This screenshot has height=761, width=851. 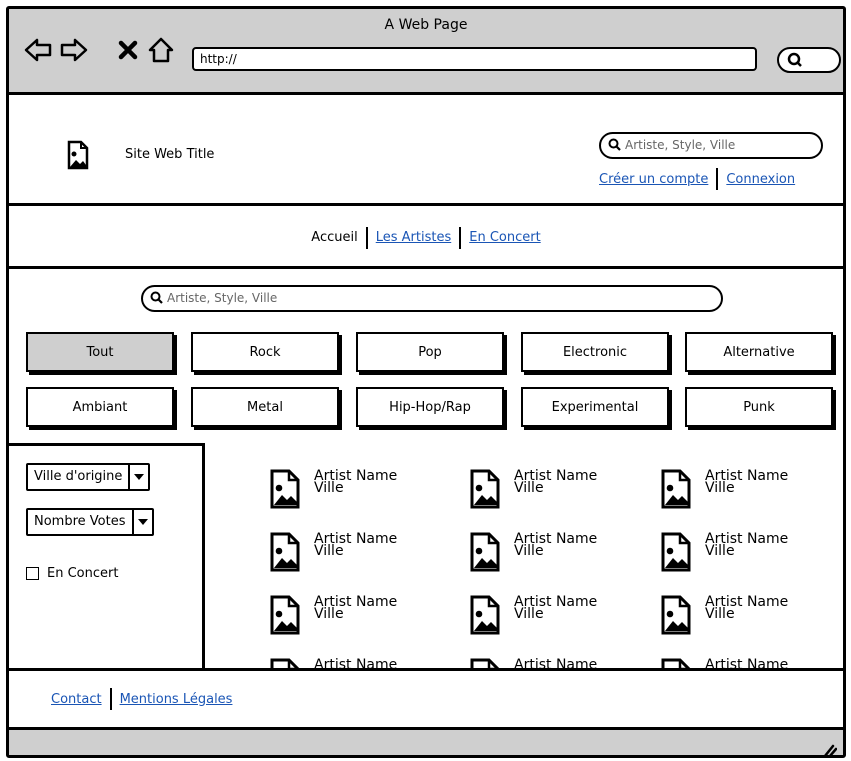 I want to click on category-button-experimental: Experimental, so click(x=595, y=407).